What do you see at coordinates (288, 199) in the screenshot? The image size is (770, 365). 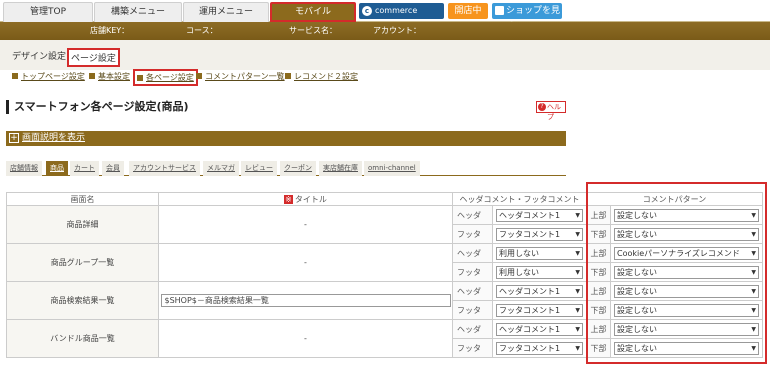 I see `required-icon: ※` at bounding box center [288, 199].